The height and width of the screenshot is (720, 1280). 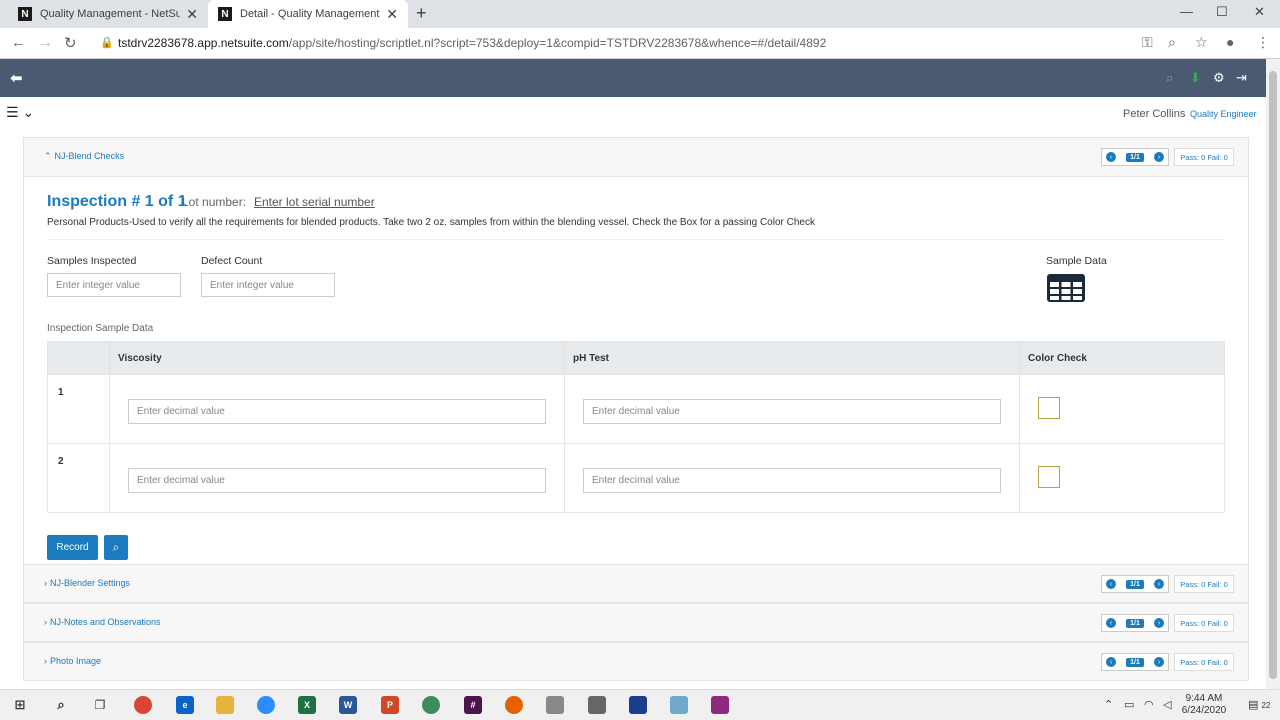 I want to click on notification-icon: ▤ 22, so click(x=1259, y=704).